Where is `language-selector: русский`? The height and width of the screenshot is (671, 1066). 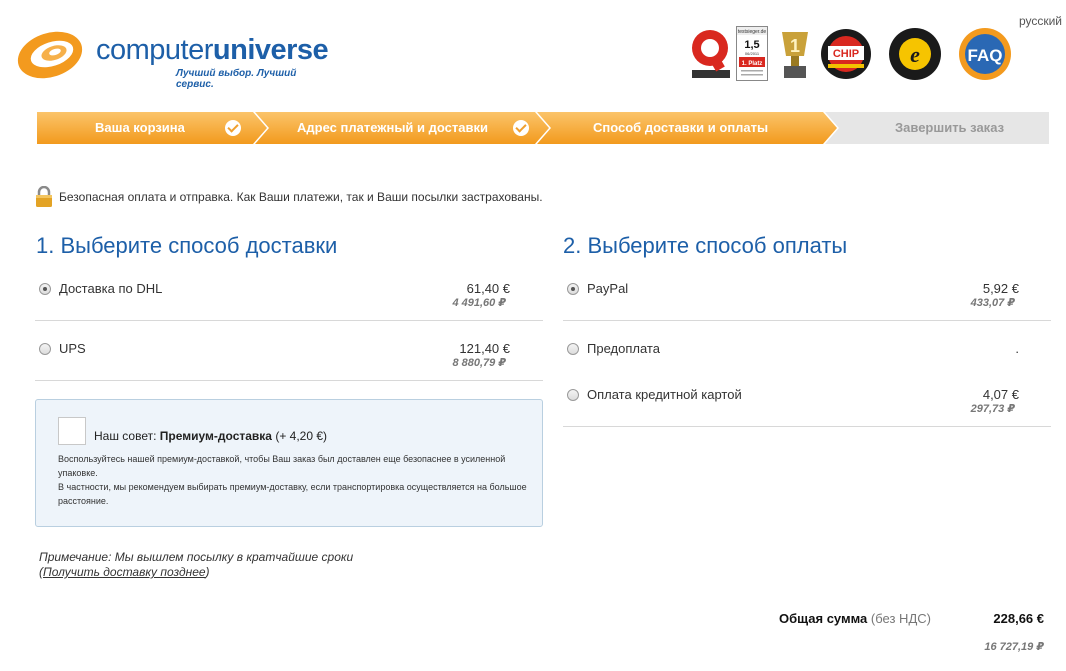
language-selector: русский is located at coordinates (1040, 21).